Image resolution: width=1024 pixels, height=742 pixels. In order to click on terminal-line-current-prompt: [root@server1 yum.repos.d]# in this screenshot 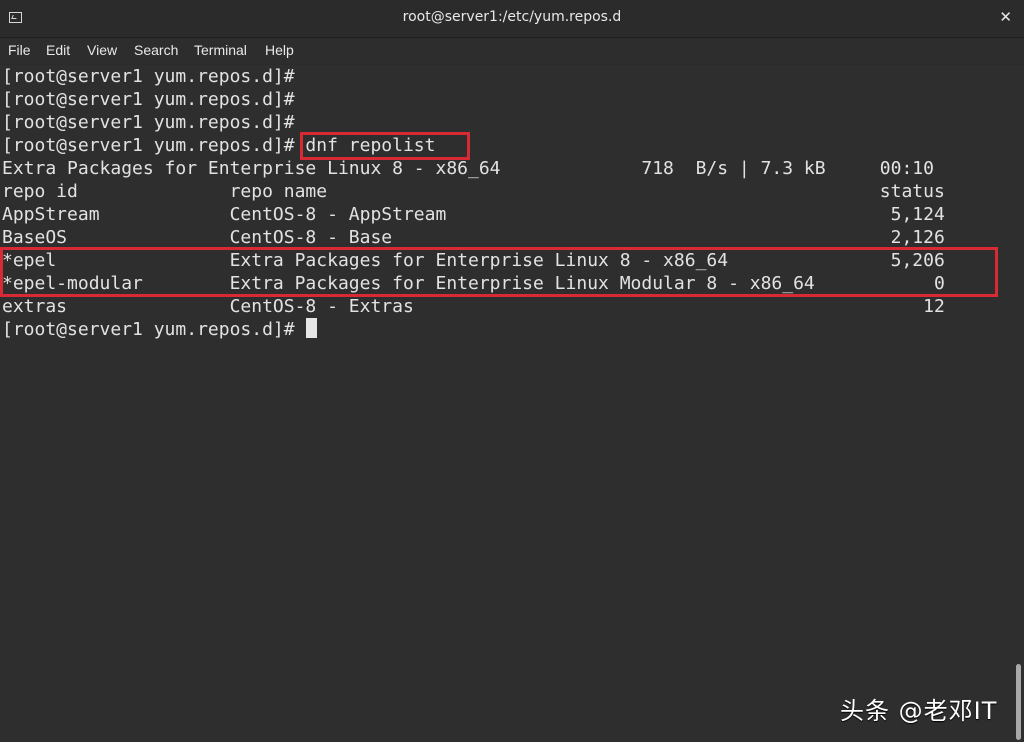, I will do `click(160, 329)`.